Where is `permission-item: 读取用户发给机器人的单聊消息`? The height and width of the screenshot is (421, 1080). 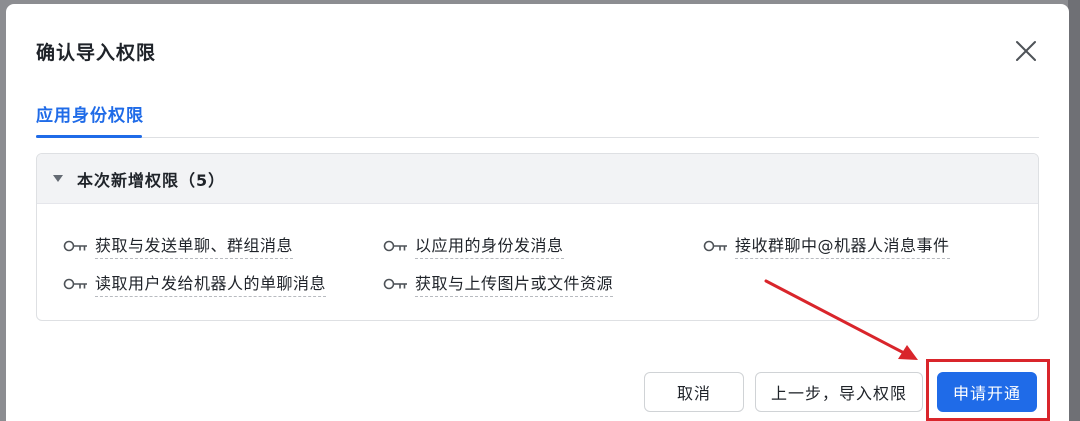 permission-item: 读取用户发给机器人的单聊消息 is located at coordinates (195, 283).